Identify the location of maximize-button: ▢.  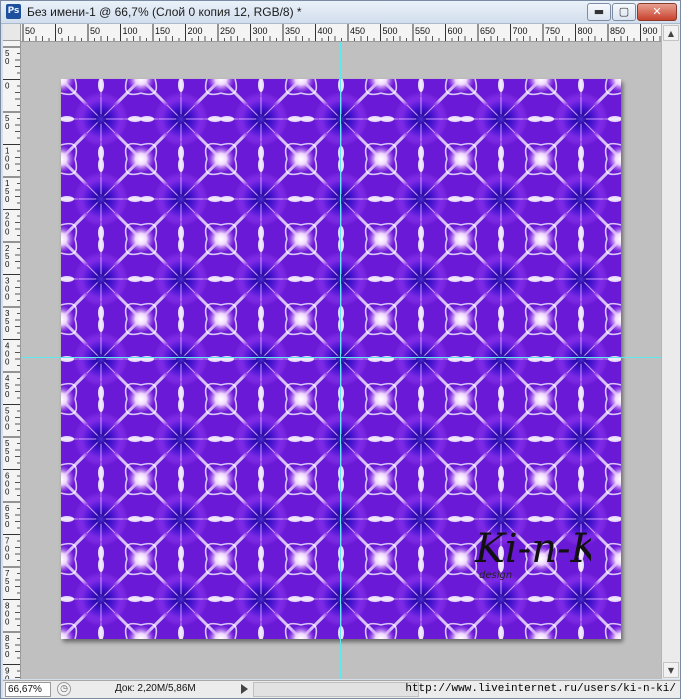
(624, 12).